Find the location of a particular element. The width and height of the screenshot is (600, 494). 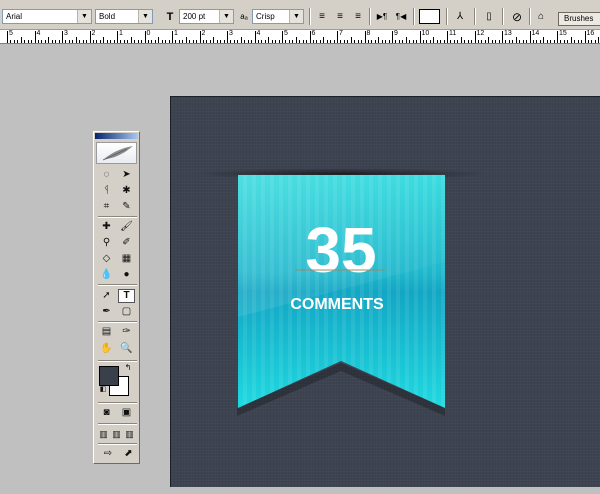

standard-mode-icon: ◙ is located at coordinates (106, 413).